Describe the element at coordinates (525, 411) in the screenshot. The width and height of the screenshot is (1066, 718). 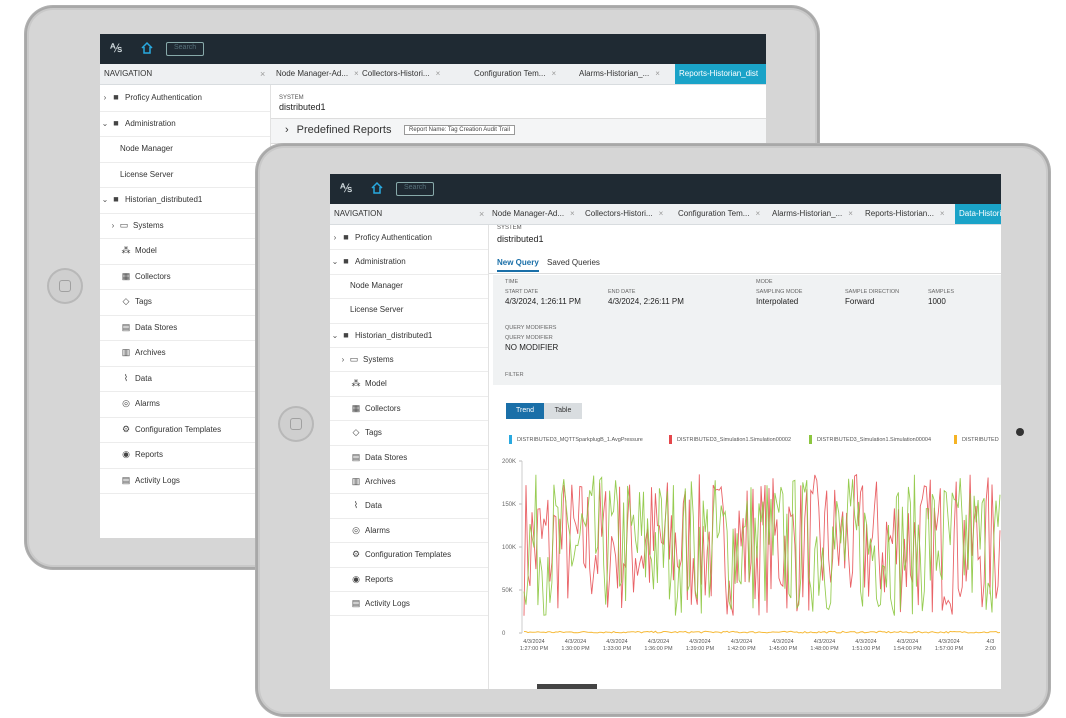
I see `trend-toggle: Trend` at that location.